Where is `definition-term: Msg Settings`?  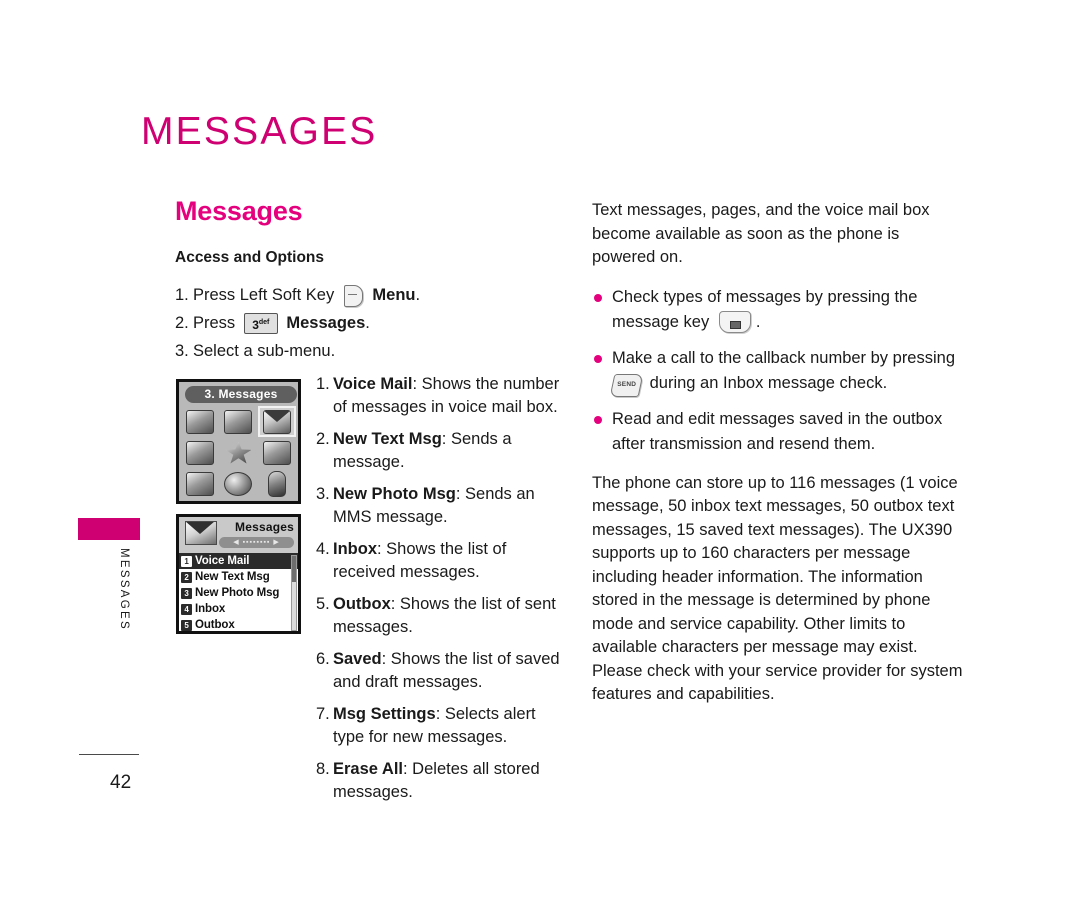
definition-term: Msg Settings is located at coordinates (384, 714).